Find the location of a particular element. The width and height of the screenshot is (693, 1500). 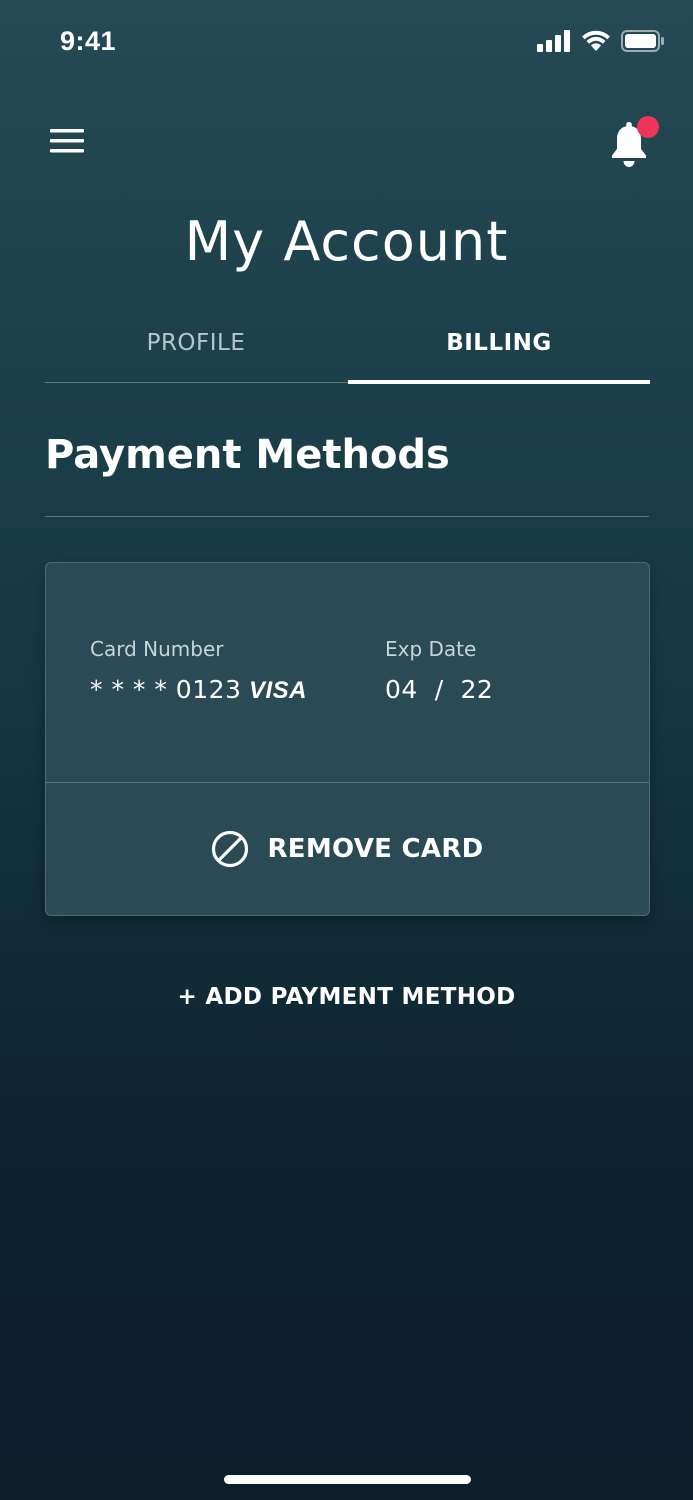

tab-profile: PROFILE is located at coordinates (196, 357).